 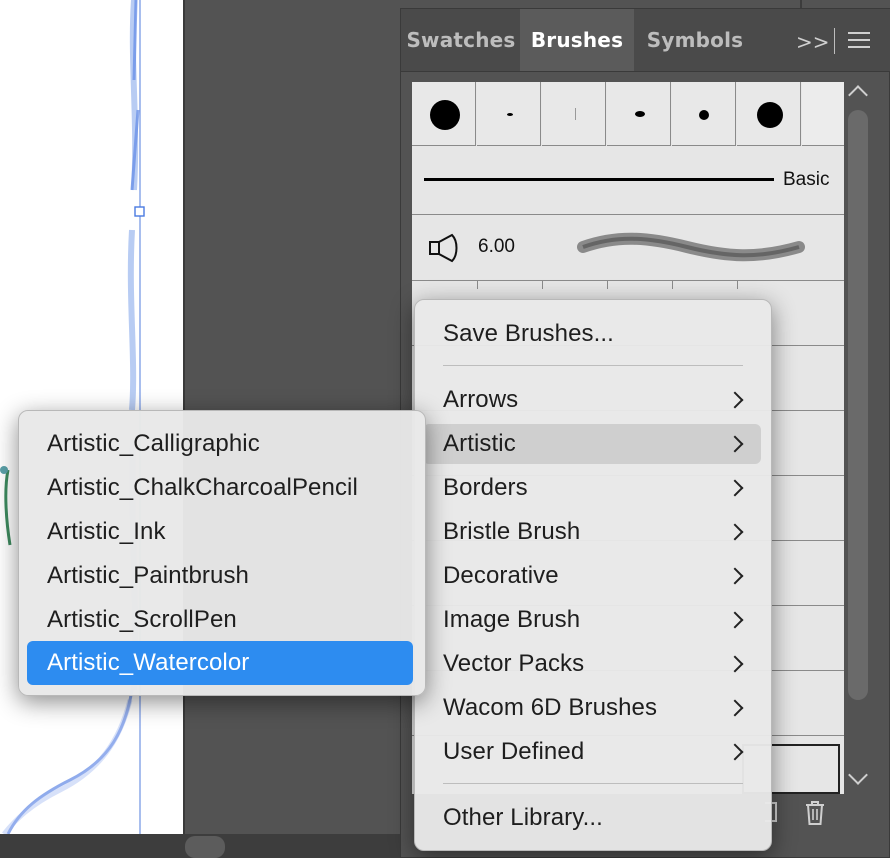 I want to click on basic-brush-stroke, so click(x=599, y=179).